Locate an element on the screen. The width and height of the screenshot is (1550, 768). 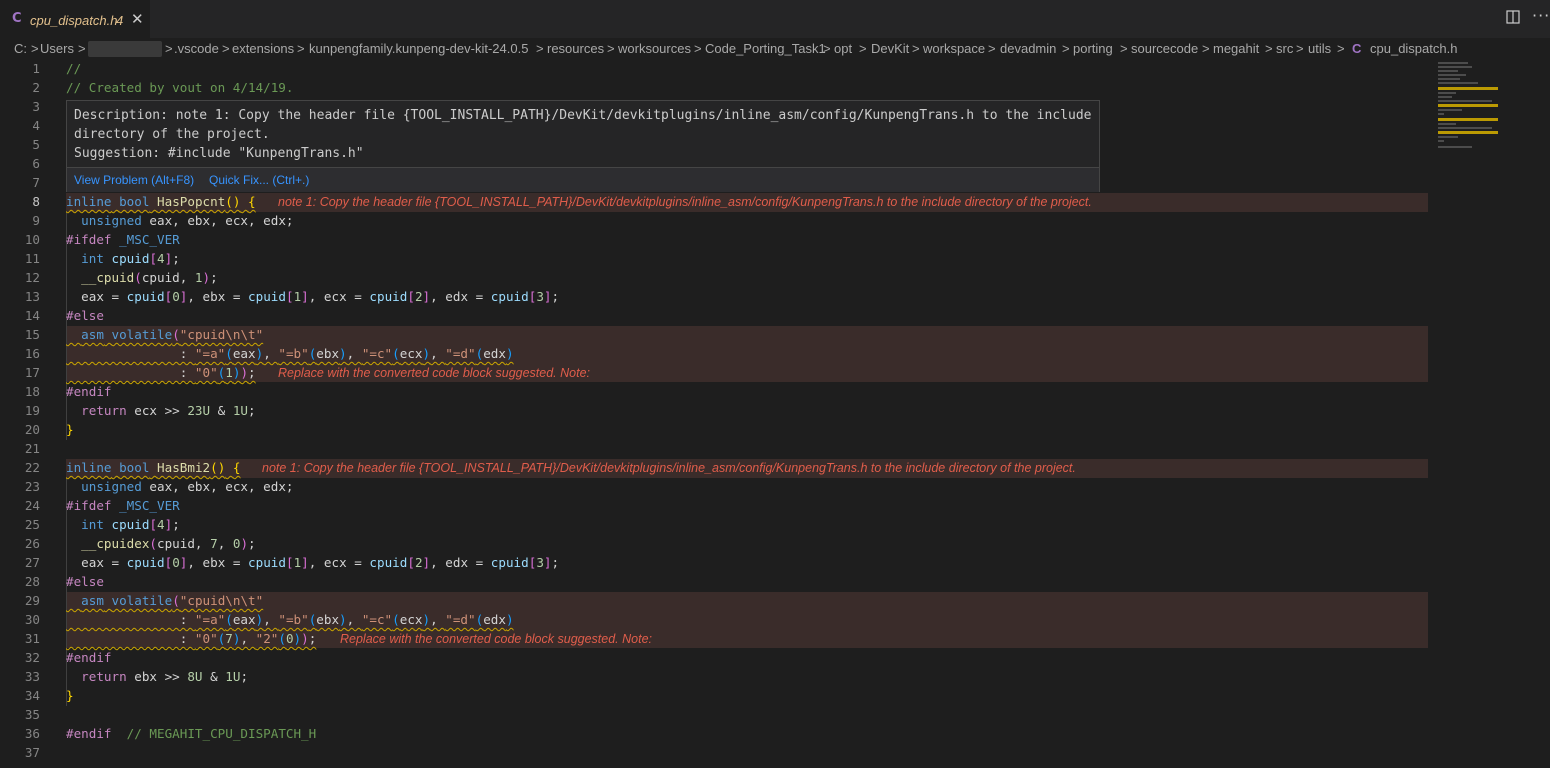
code-line: #endif // MEGAHIT_CPU_DISPATCH_H is located at coordinates (191, 733).